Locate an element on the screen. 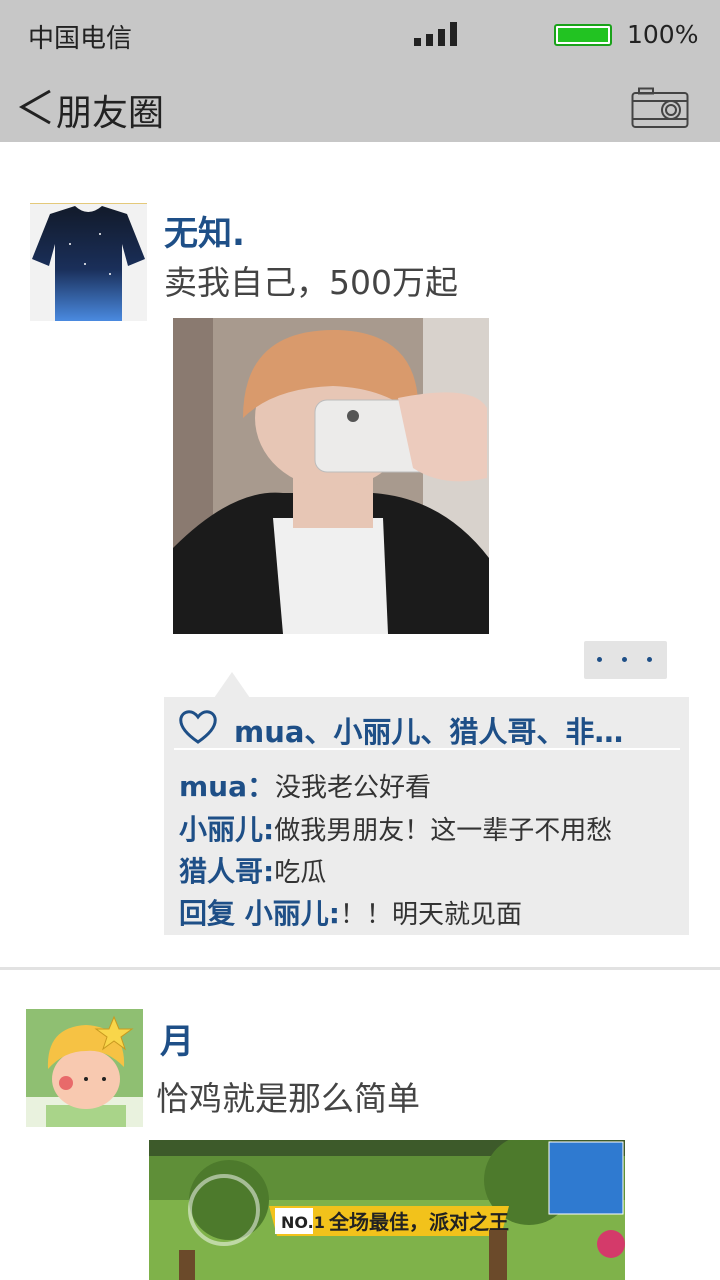 Image resolution: width=720 pixels, height=1280 pixels. post-photo is located at coordinates (331, 476).